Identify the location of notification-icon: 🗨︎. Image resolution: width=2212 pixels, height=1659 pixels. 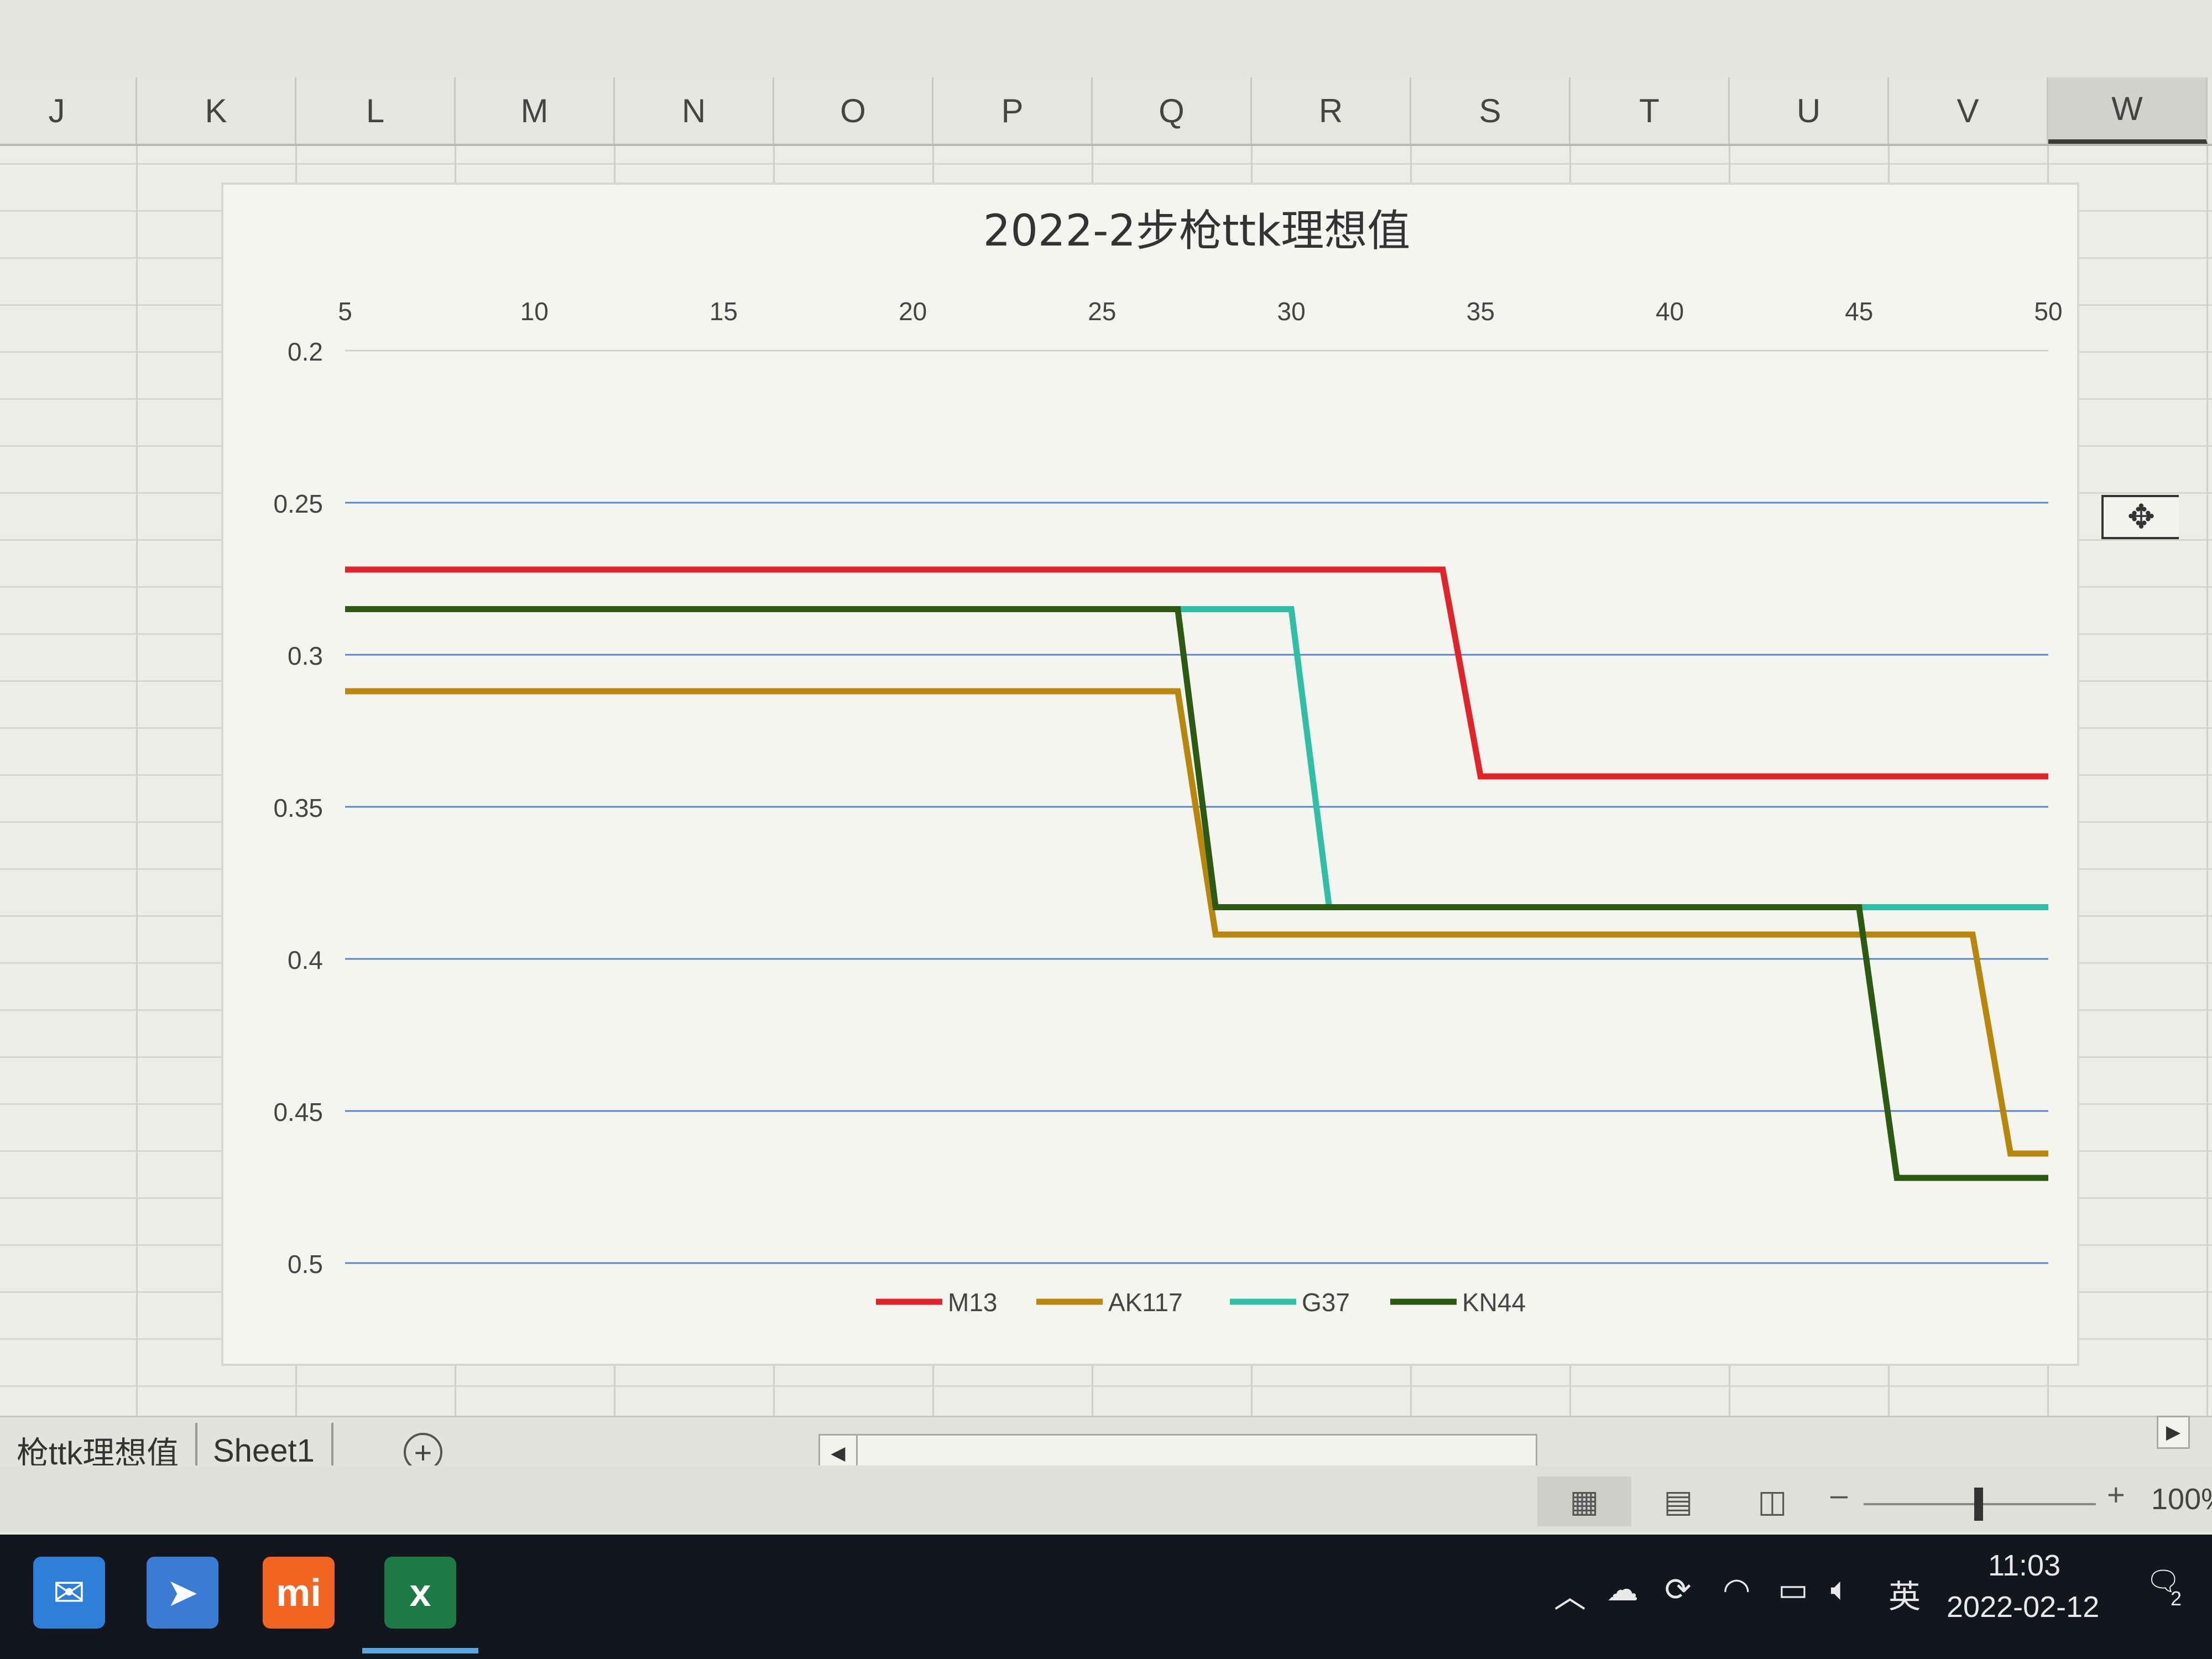
(2168, 1587).